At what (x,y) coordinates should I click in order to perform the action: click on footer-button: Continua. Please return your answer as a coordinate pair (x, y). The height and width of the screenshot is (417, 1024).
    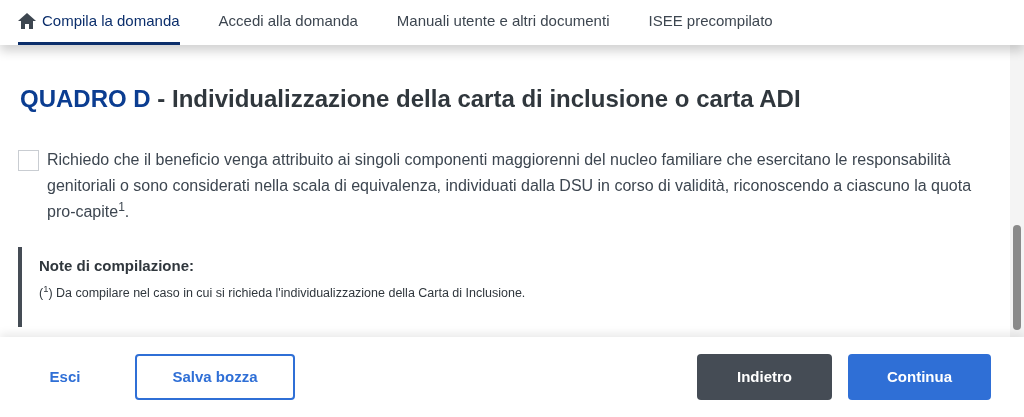
    Looking at the image, I should click on (919, 377).